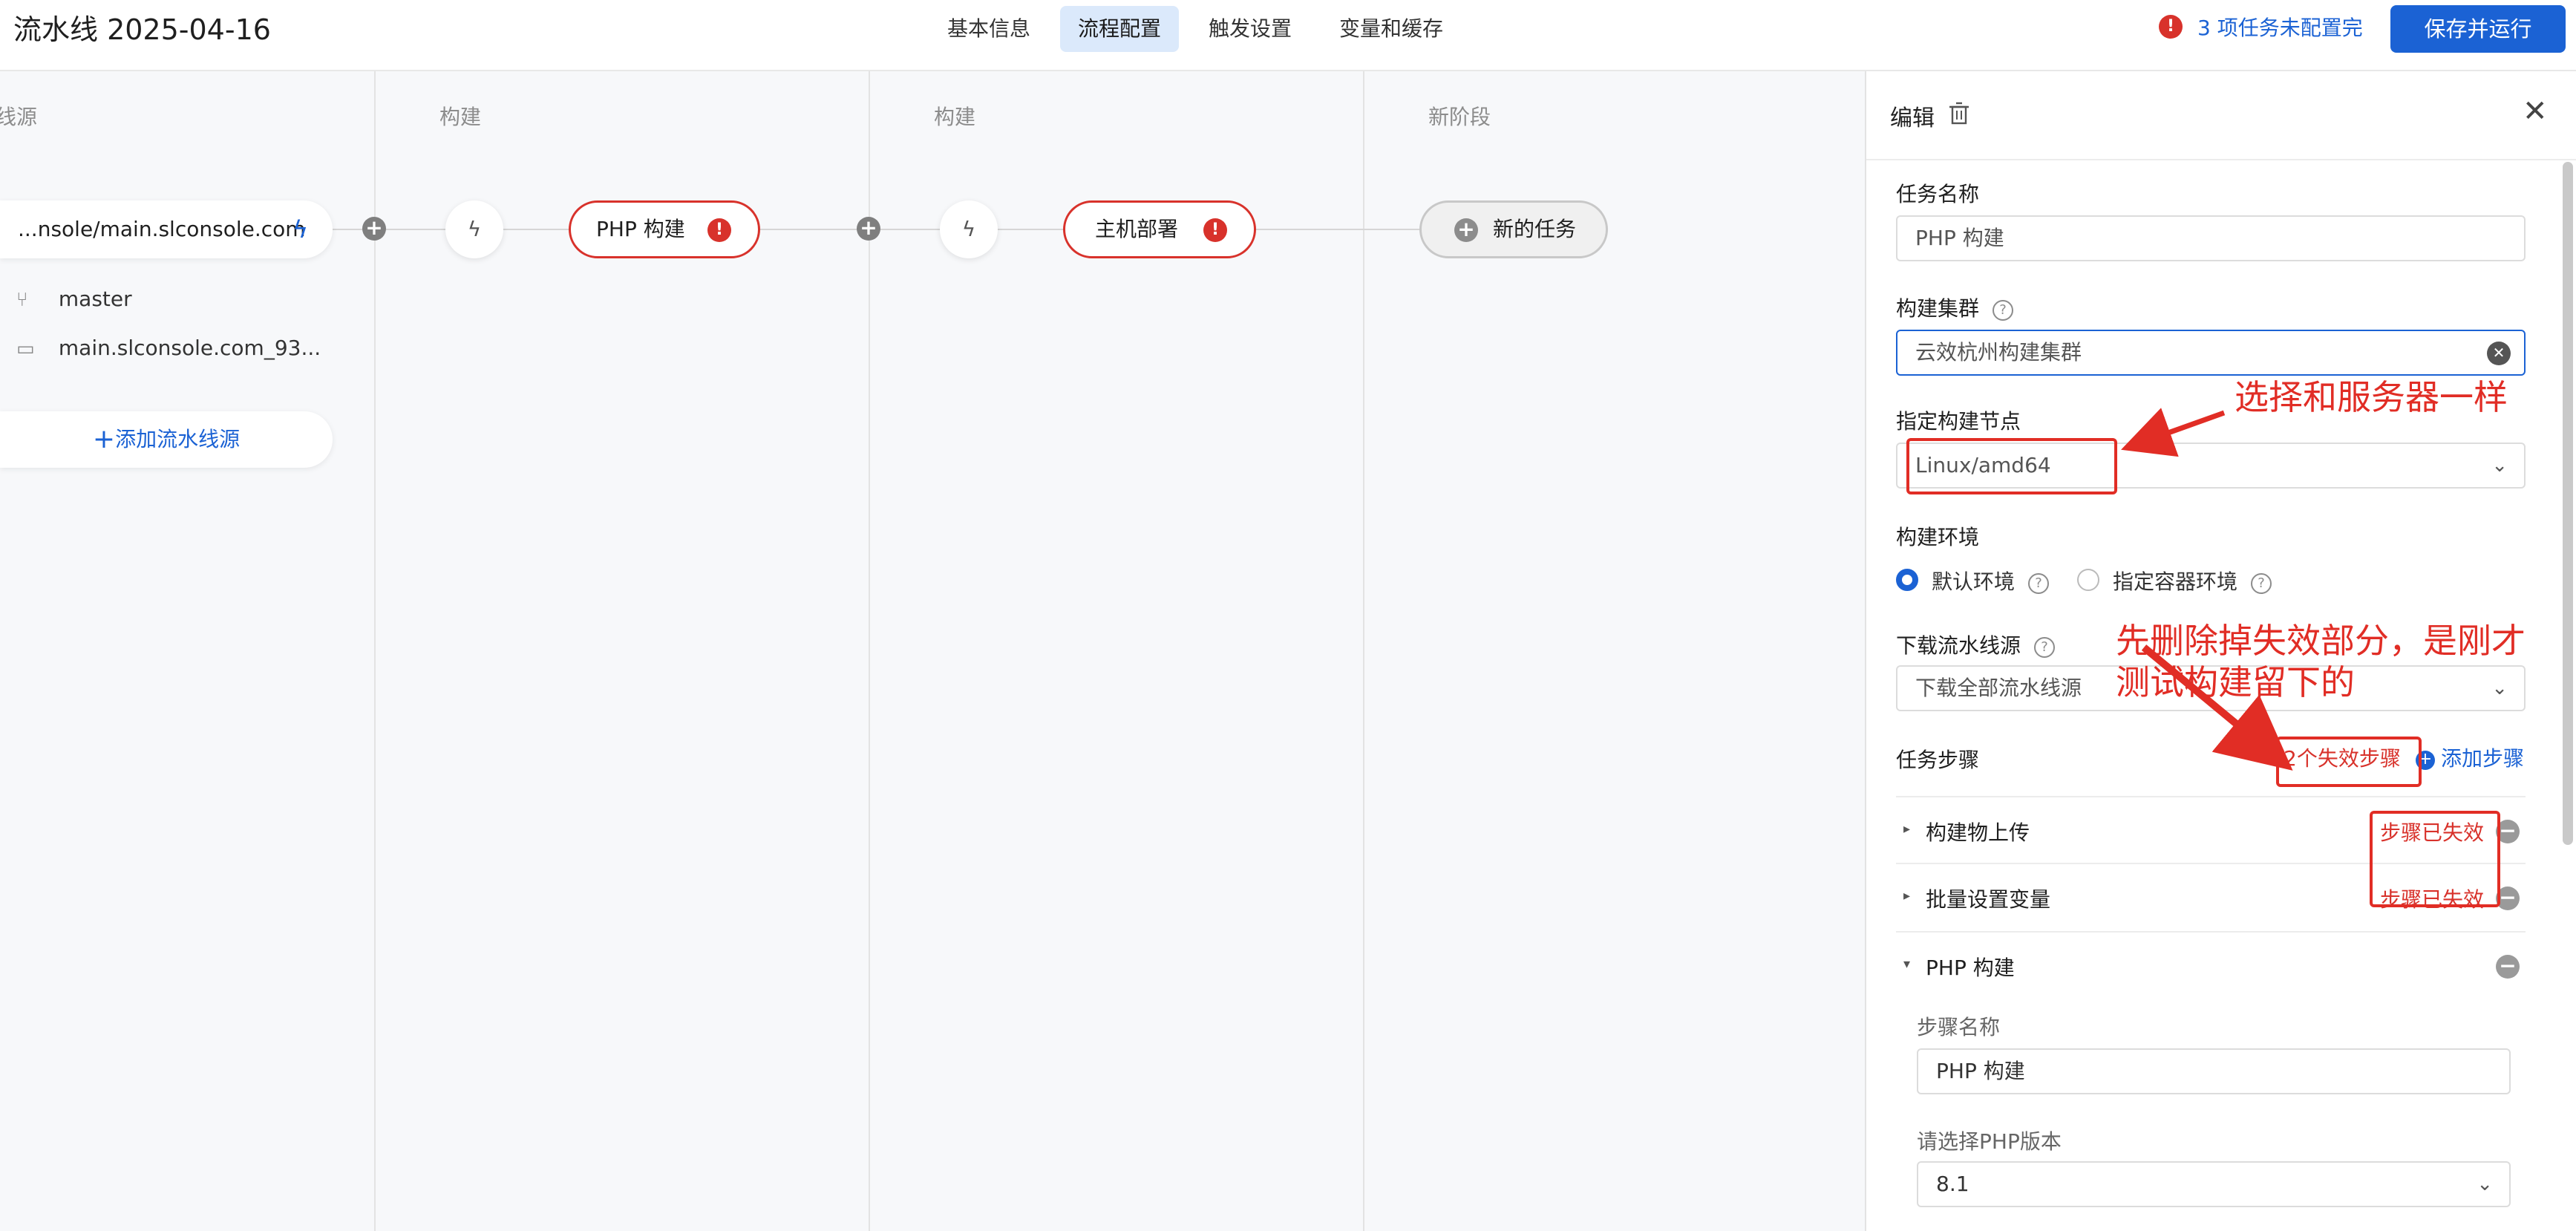 Image resolution: width=2576 pixels, height=1231 pixels. I want to click on annotation-box-step-status, so click(2435, 859).